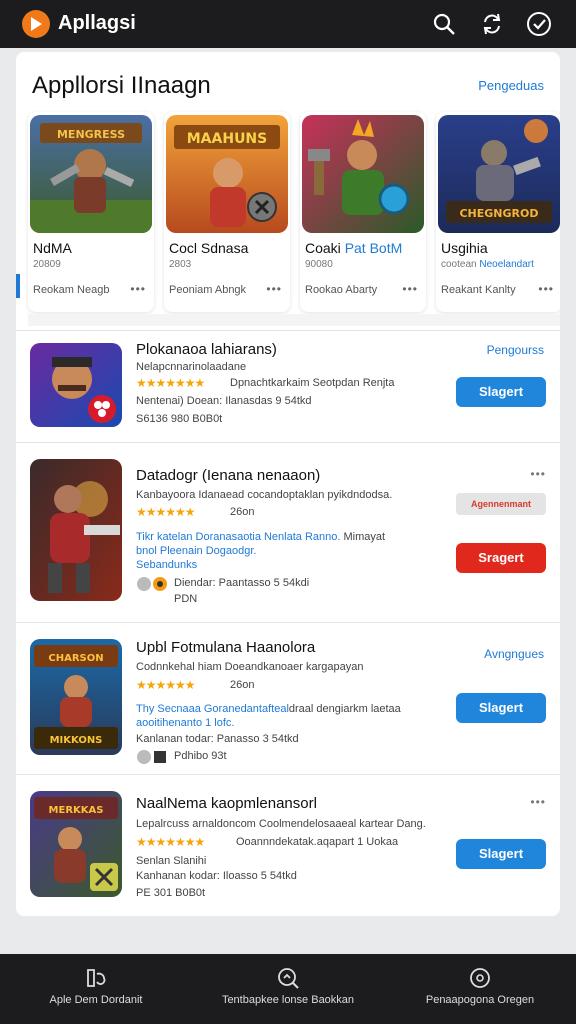 The image size is (576, 1024). I want to click on app-meta: S6136 980 B0B0t, so click(179, 419).